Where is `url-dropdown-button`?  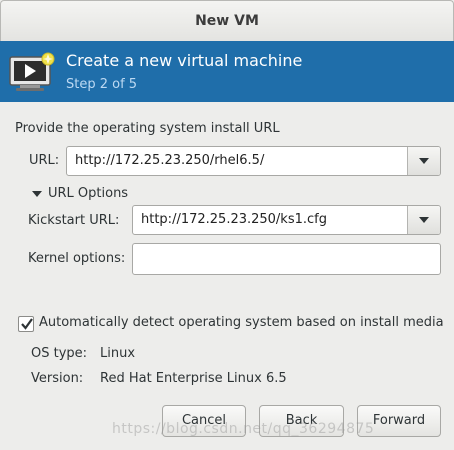
url-dropdown-button is located at coordinates (423, 161).